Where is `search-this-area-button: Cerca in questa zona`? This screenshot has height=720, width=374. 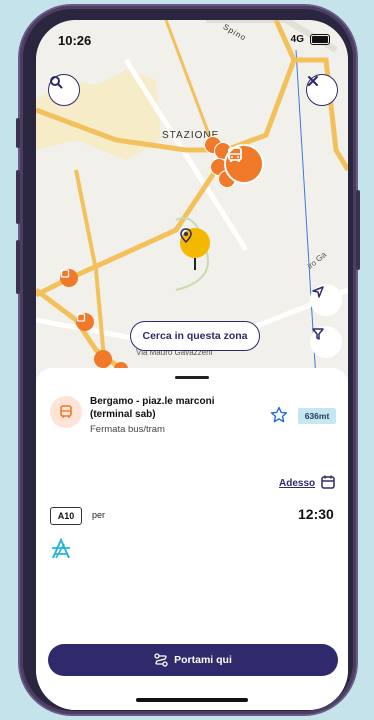 search-this-area-button: Cerca in questa zona is located at coordinates (195, 336).